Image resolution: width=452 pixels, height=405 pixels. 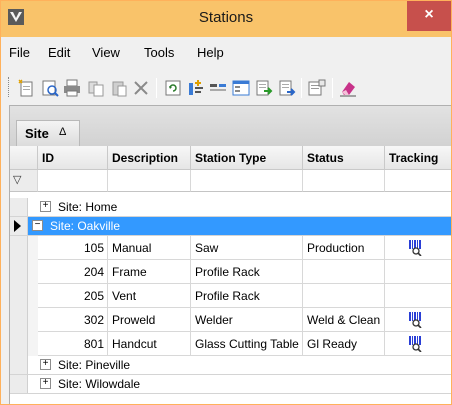 What do you see at coordinates (96, 88) in the screenshot?
I see `copy-icon` at bounding box center [96, 88].